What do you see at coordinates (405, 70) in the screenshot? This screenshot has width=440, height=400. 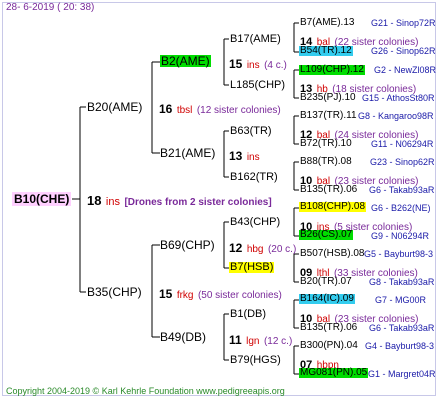 I see `gen4-ref: G2 - NewZl08R` at bounding box center [405, 70].